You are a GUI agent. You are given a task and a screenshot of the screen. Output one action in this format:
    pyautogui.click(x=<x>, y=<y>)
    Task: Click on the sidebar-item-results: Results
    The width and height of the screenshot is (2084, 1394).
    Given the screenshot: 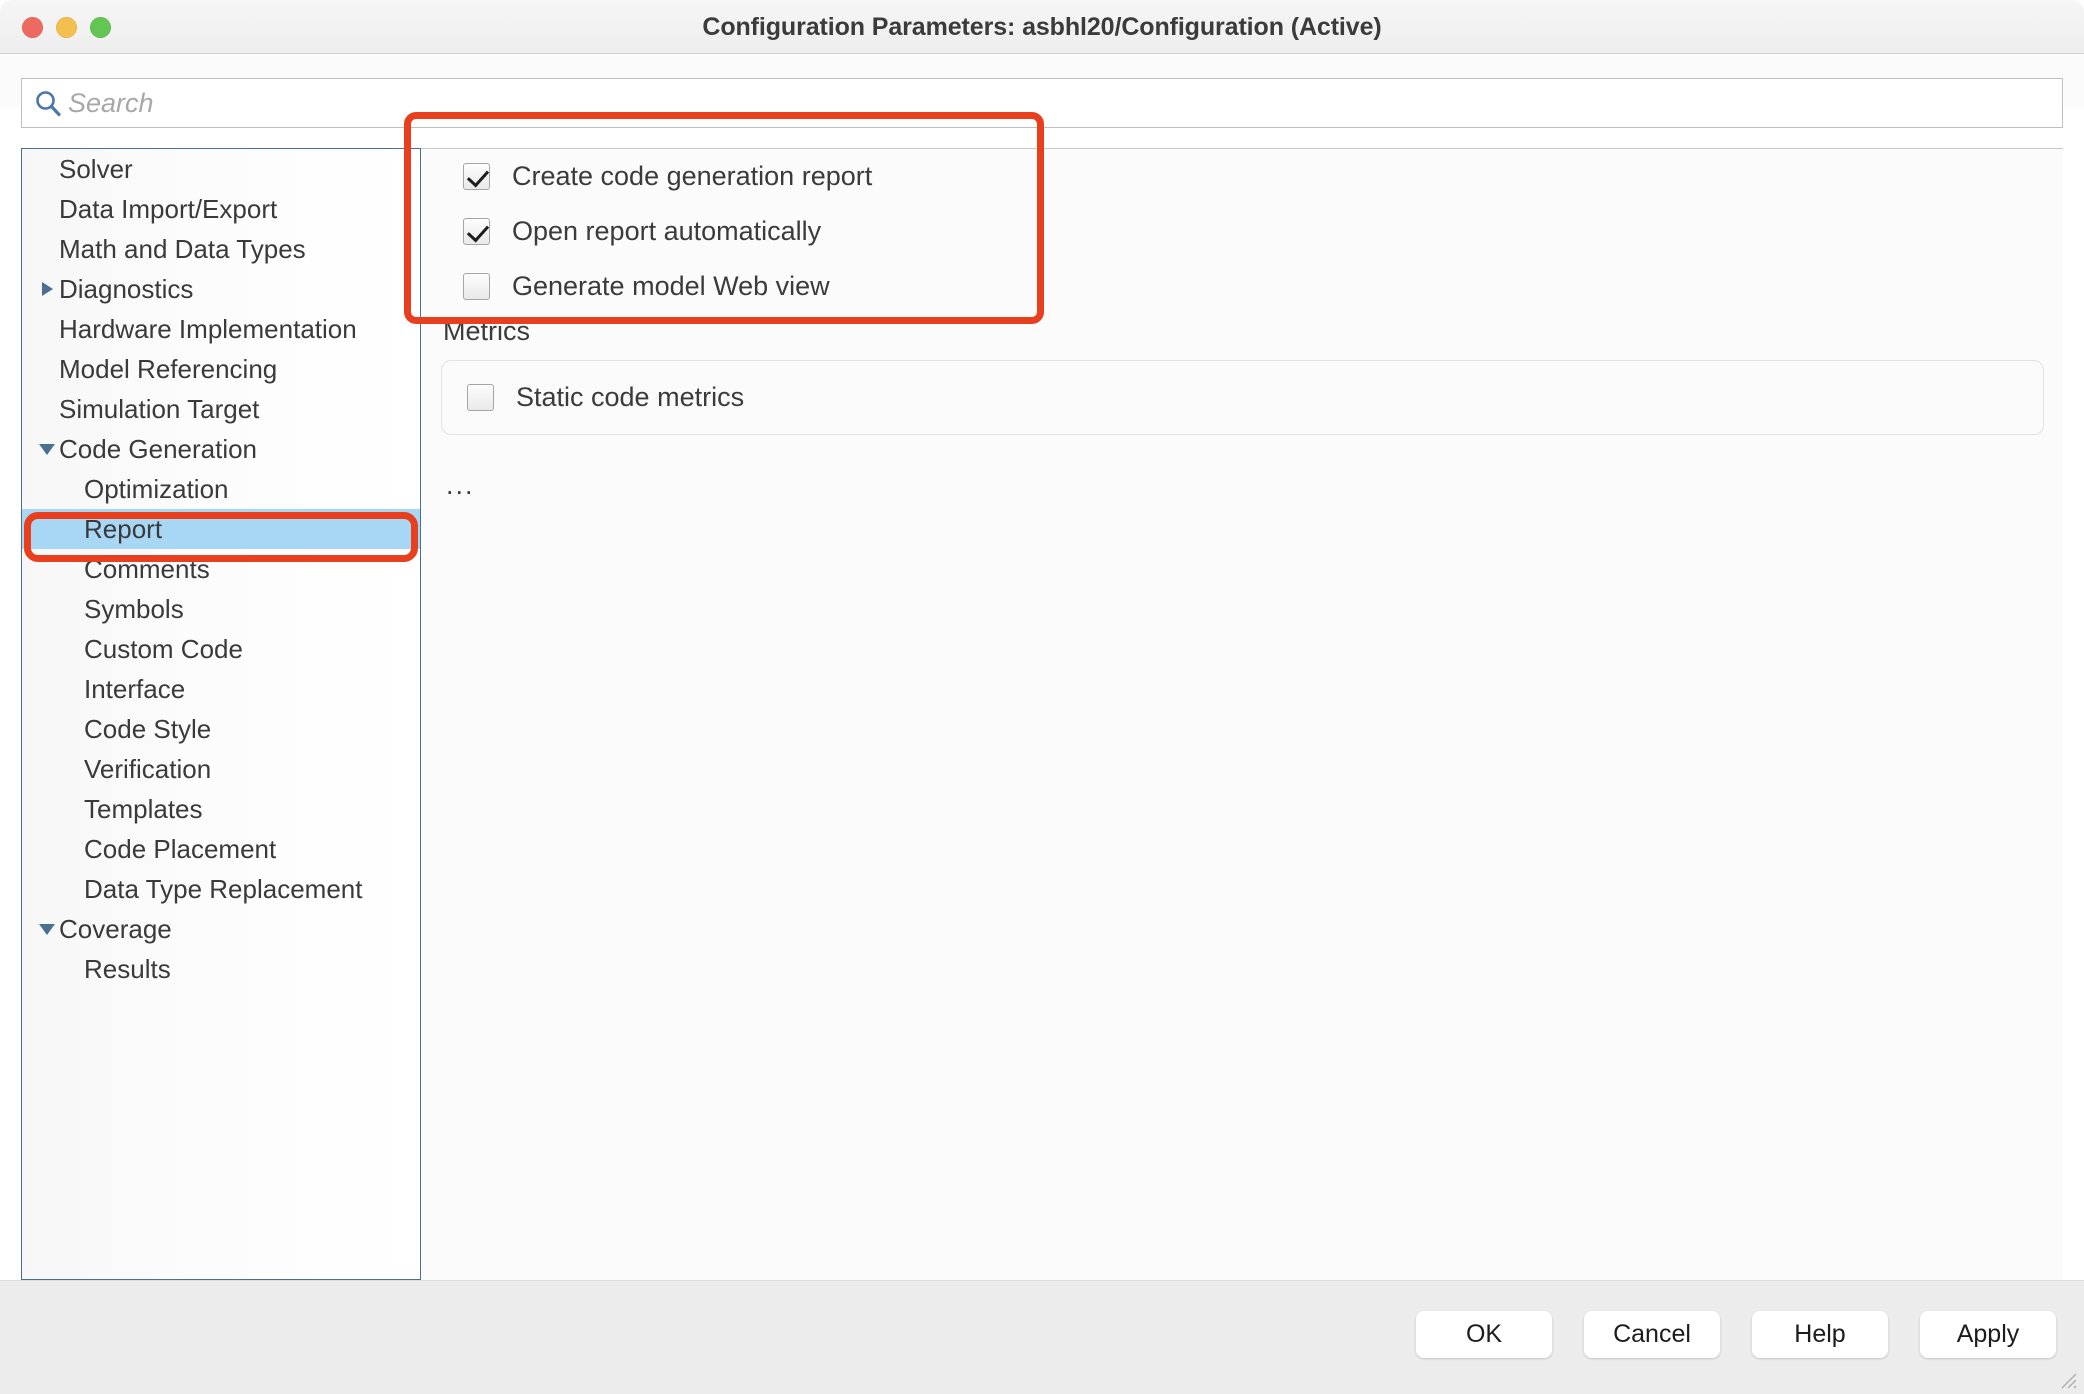 What is the action you would take?
    pyautogui.click(x=221, y=969)
    